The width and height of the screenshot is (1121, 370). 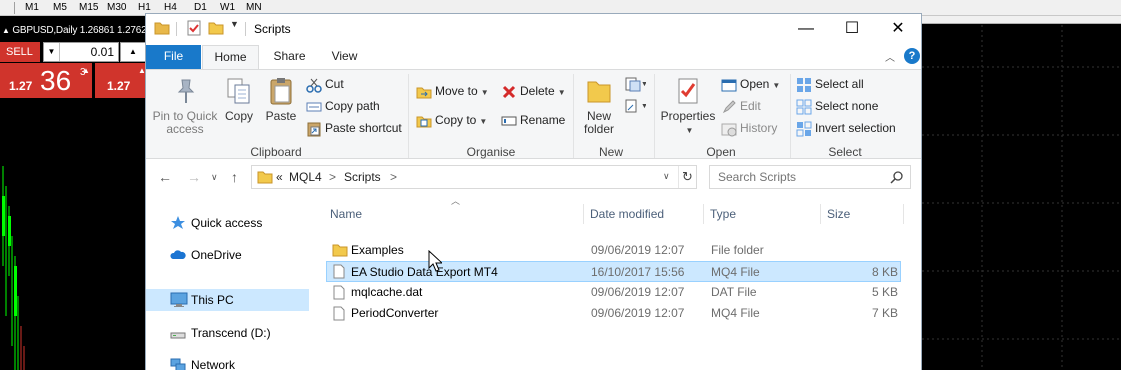 What do you see at coordinates (737, 250) in the screenshot?
I see `file-type: File folder` at bounding box center [737, 250].